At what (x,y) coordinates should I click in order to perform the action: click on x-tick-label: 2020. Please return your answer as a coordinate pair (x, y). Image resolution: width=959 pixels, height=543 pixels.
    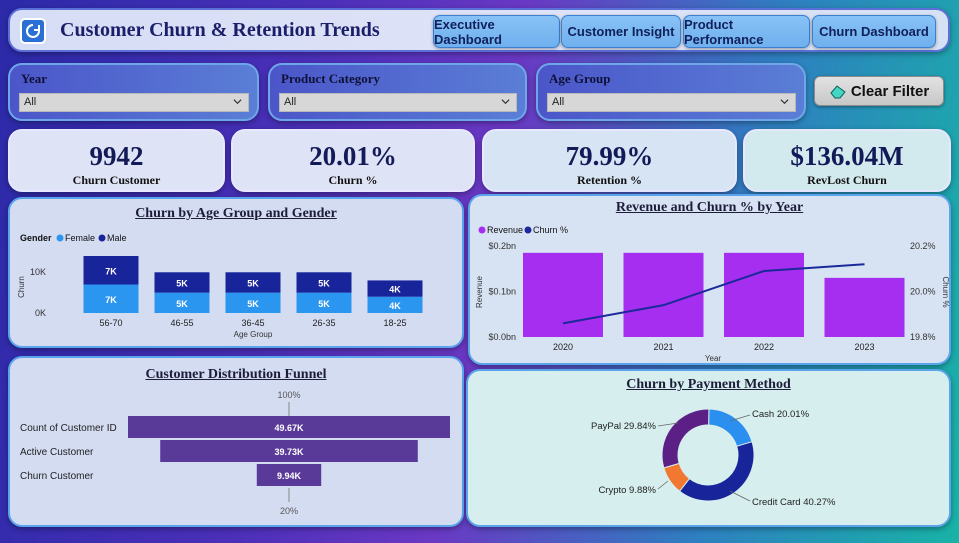
    Looking at the image, I should click on (563, 347).